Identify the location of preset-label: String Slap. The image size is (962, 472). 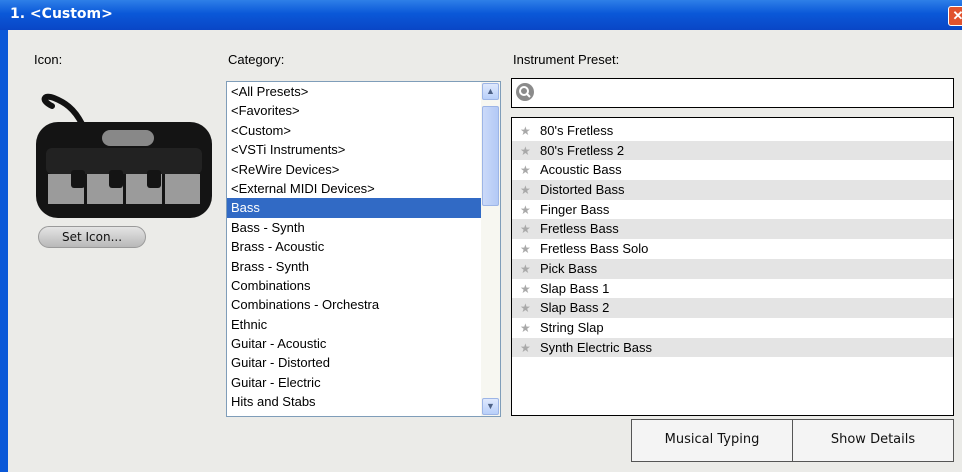
(572, 327).